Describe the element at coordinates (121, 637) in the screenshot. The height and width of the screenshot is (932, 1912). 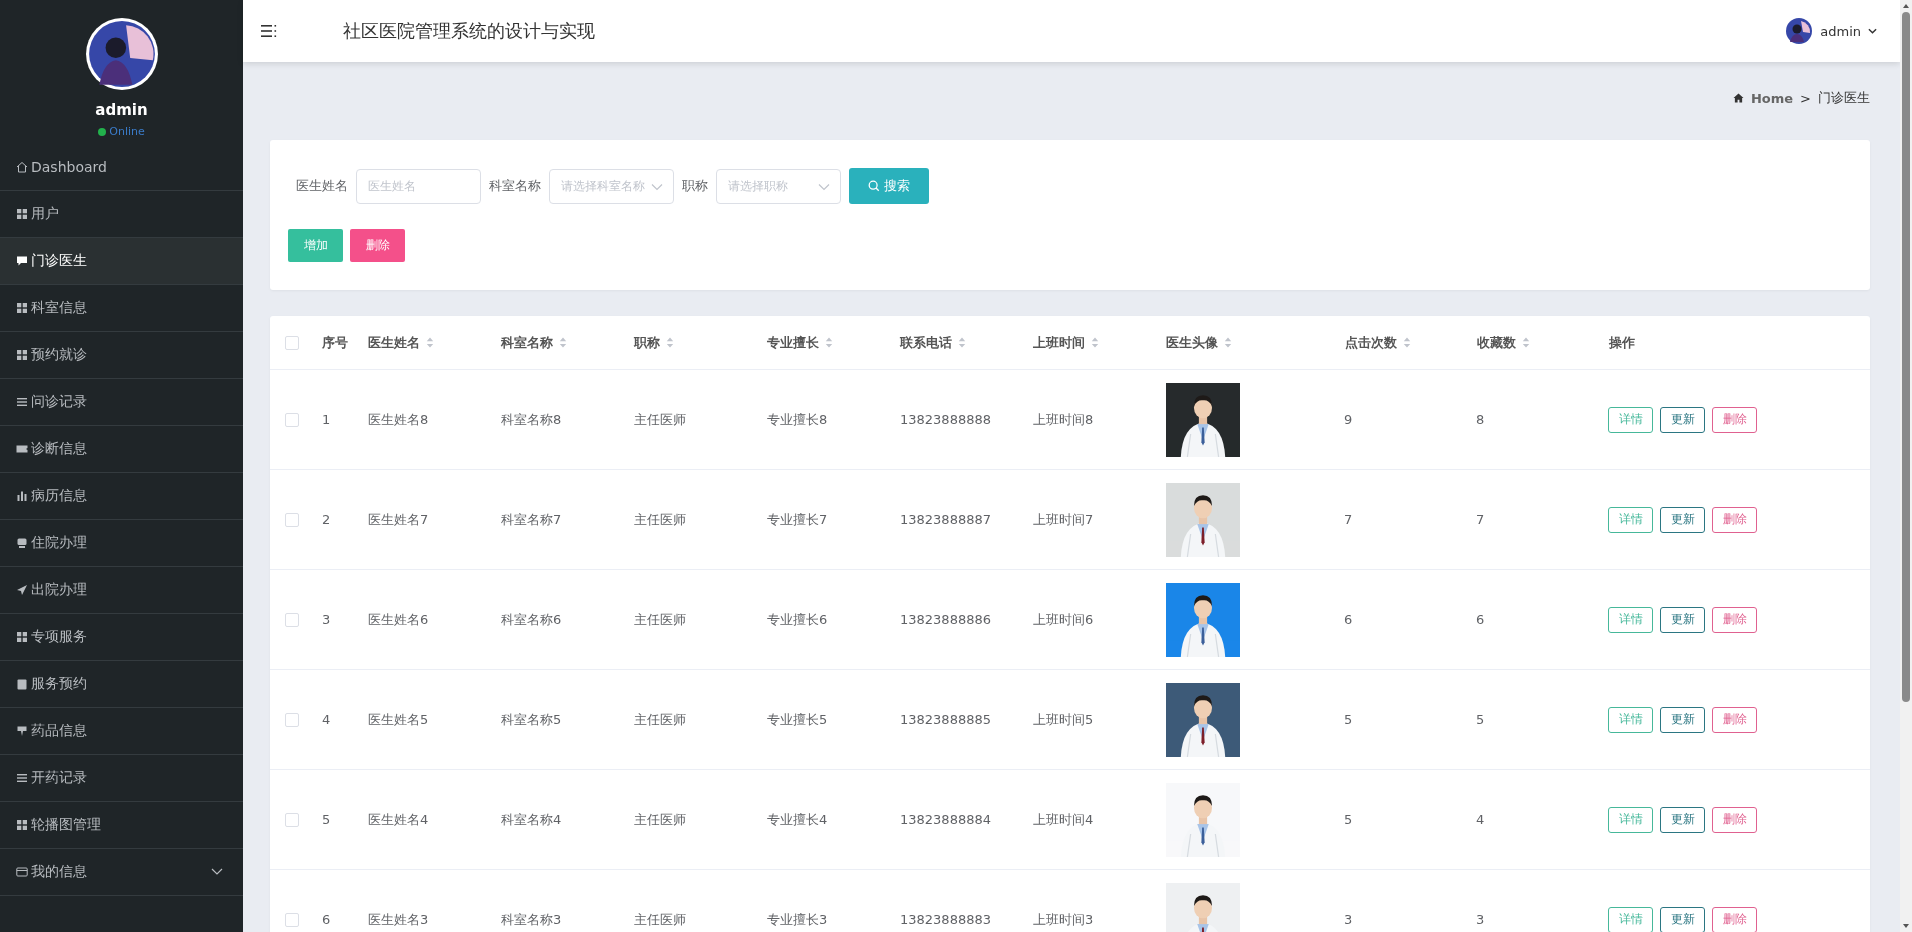
I see `sidebar-item: 专项服务` at that location.